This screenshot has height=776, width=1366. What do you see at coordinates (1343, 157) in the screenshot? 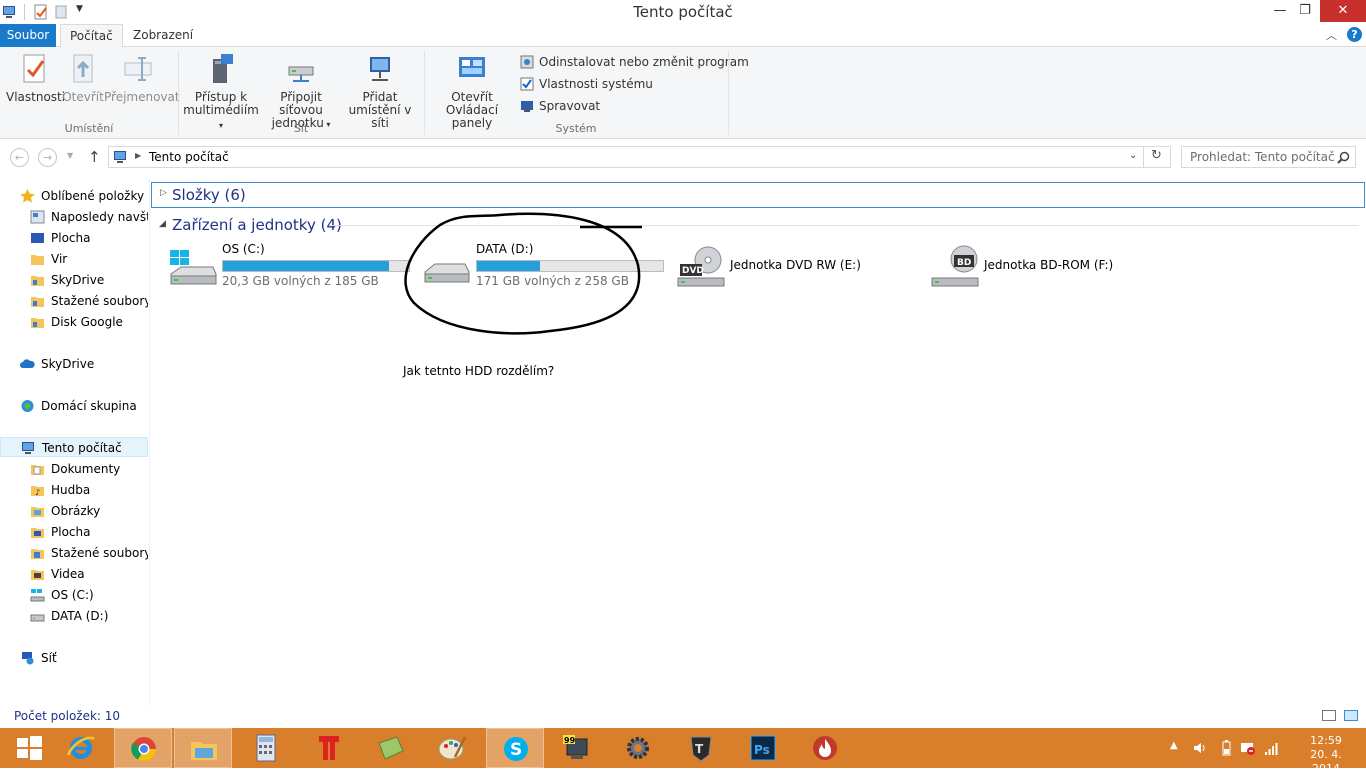
I see `search-icon` at bounding box center [1343, 157].